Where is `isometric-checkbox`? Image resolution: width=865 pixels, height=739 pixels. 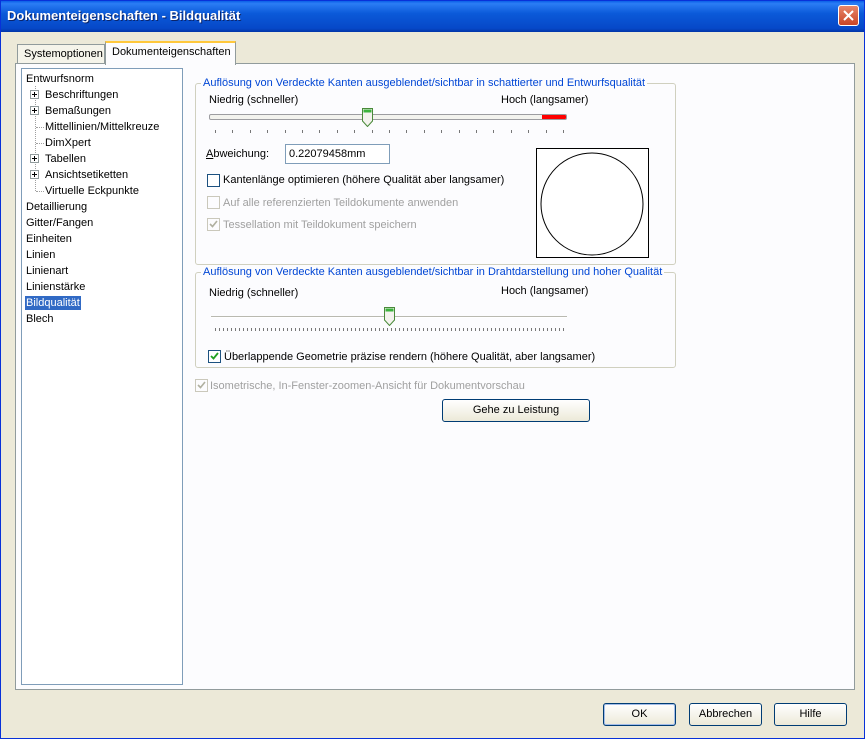
isometric-checkbox is located at coordinates (201, 385).